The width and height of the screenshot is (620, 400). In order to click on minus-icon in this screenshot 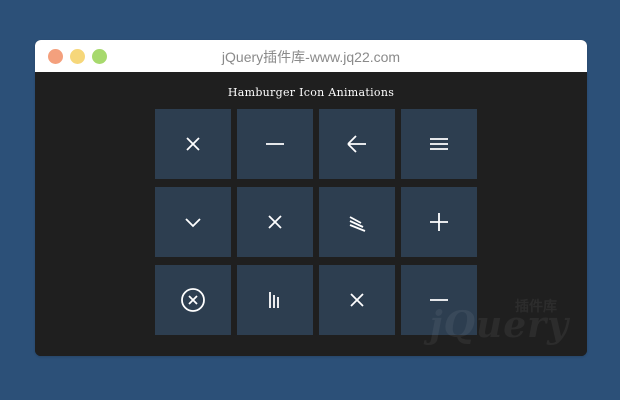, I will do `click(275, 144)`.